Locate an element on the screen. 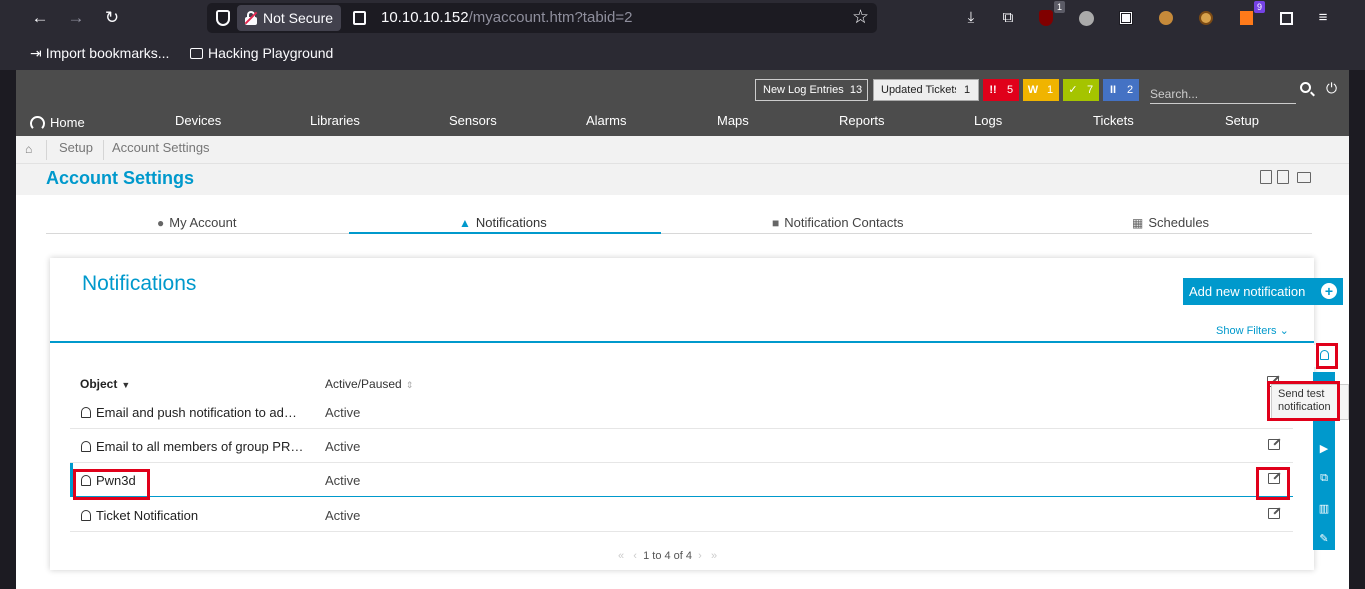 The width and height of the screenshot is (1365, 589). next-page-icon: › is located at coordinates (700, 556).